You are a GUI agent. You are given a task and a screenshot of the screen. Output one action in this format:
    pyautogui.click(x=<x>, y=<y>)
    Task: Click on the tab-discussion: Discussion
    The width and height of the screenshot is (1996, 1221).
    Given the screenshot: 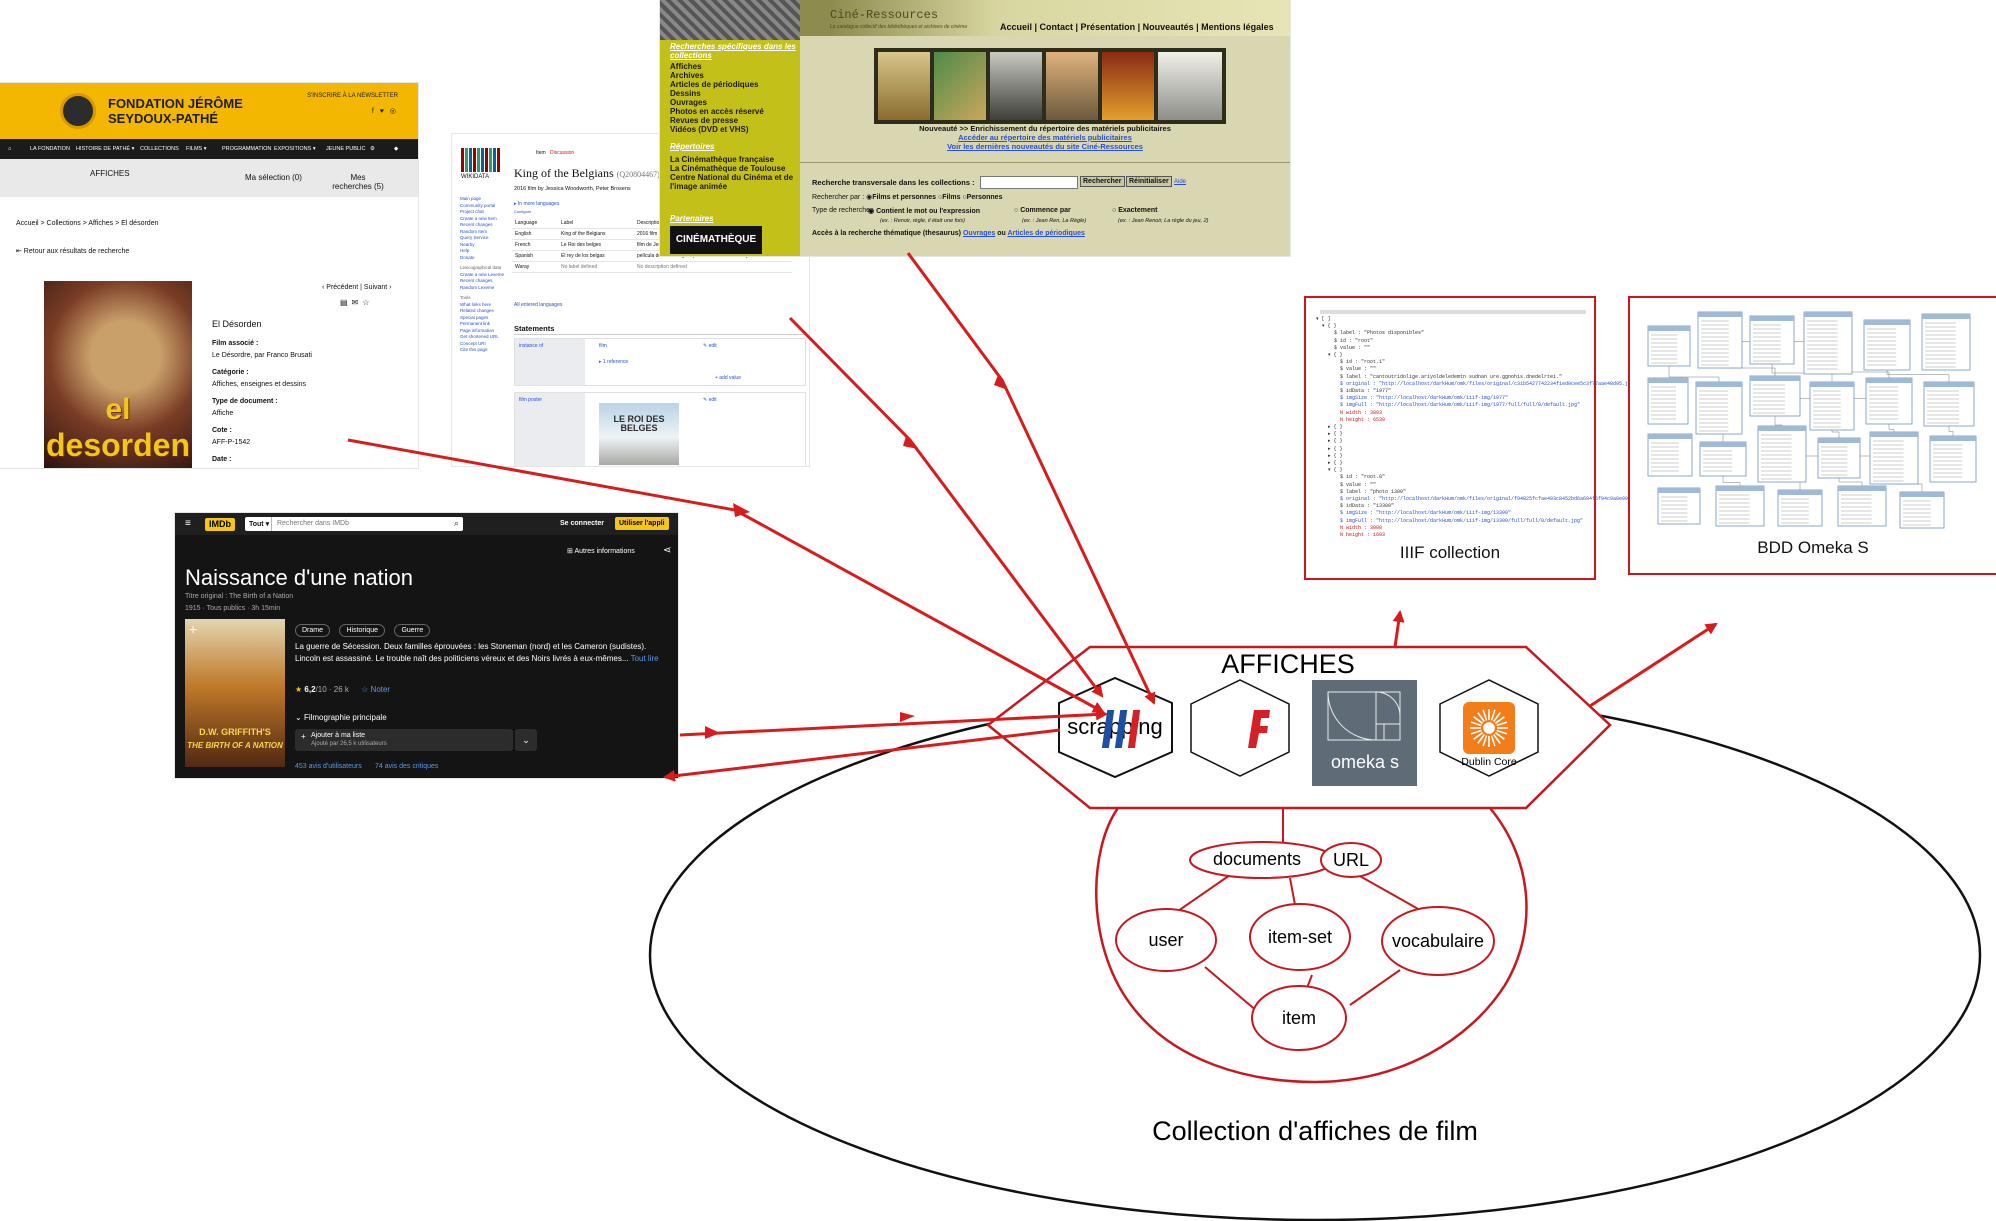 What is the action you would take?
    pyautogui.click(x=562, y=153)
    